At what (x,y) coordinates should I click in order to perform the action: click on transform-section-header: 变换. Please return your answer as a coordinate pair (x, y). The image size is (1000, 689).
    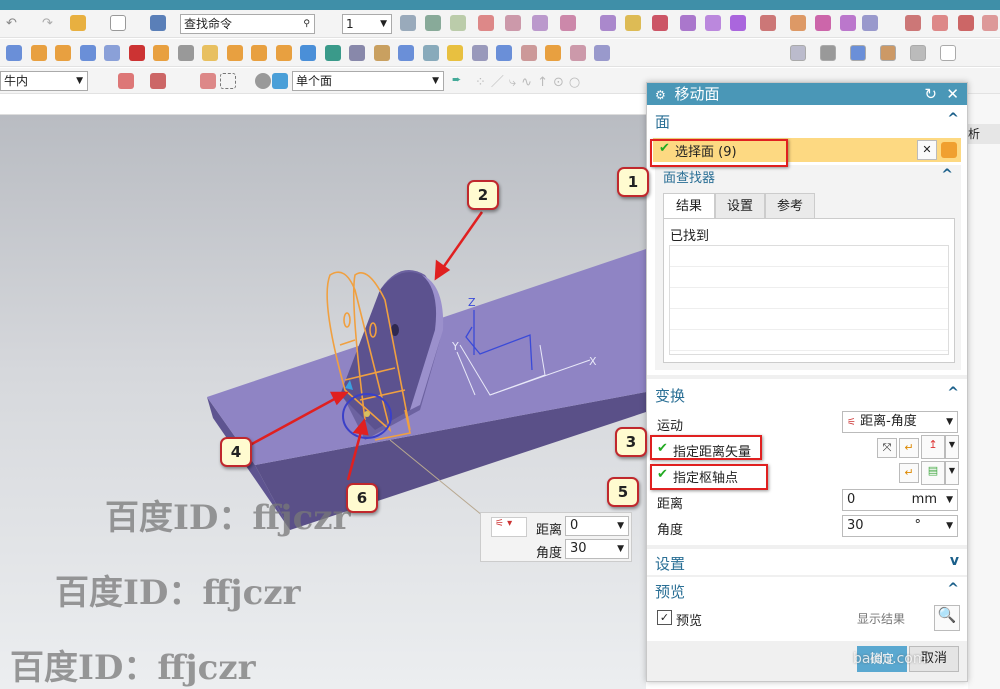
    Looking at the image, I should click on (670, 395).